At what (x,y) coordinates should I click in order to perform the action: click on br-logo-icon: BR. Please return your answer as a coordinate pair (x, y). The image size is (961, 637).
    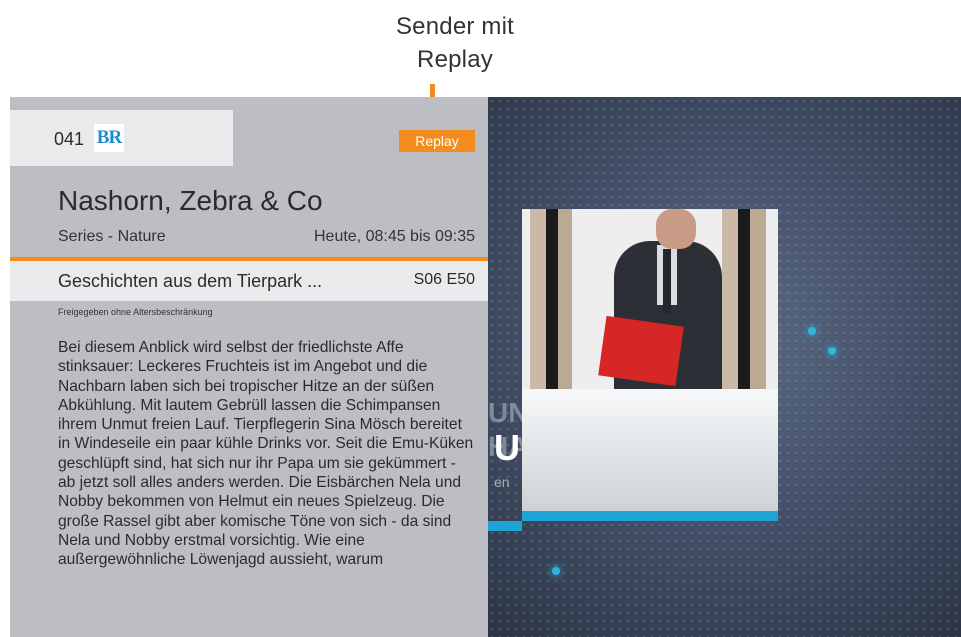
    Looking at the image, I should click on (109, 138).